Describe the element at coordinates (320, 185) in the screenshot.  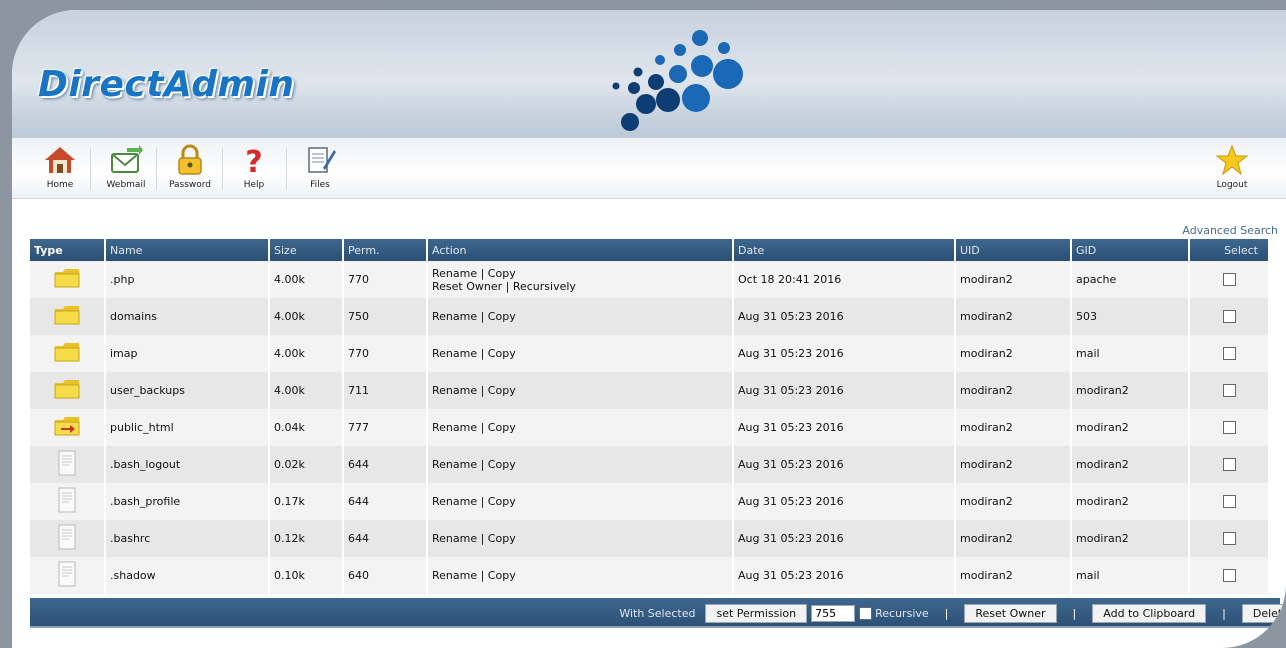
I see `files-label: Files` at that location.